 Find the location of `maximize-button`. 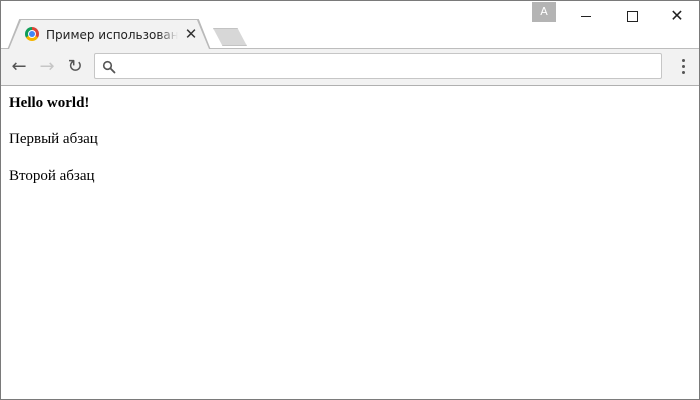

maximize-button is located at coordinates (632, 16).